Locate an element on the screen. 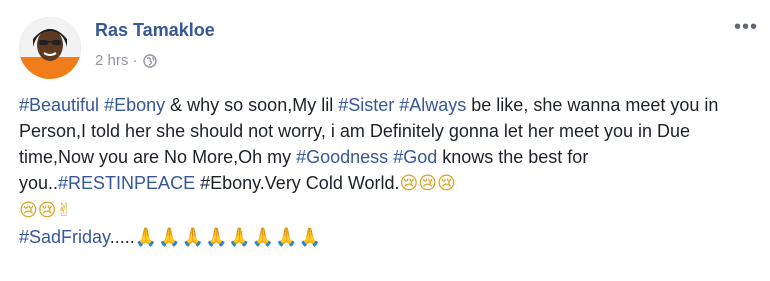 The width and height of the screenshot is (770, 281). globe-icon is located at coordinates (150, 60).